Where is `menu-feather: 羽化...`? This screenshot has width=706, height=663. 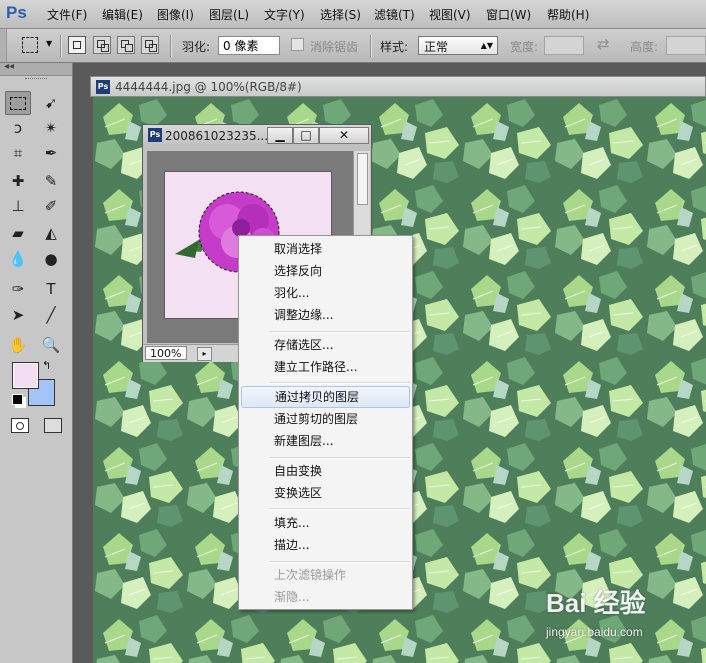
menu-feather: 羽化... is located at coordinates (325, 293).